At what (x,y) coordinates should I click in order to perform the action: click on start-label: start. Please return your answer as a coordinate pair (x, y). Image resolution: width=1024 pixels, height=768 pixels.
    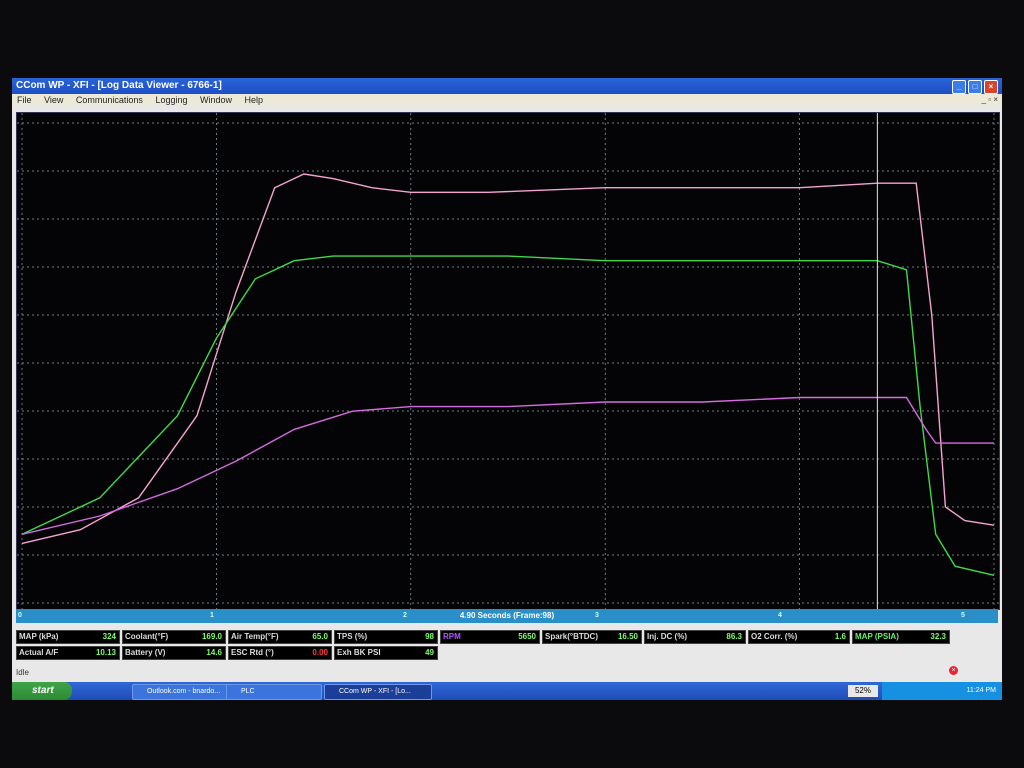
    Looking at the image, I should click on (43, 690).